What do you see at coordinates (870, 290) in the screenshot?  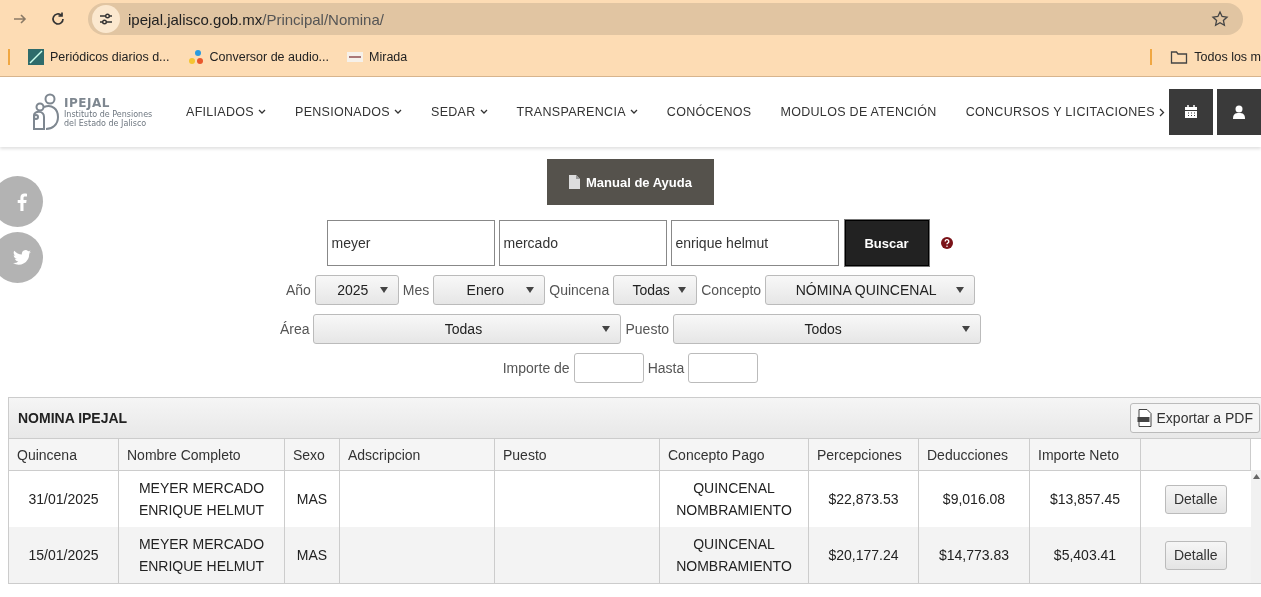 I see `dropdown: NÓMINA QUINCENAL` at bounding box center [870, 290].